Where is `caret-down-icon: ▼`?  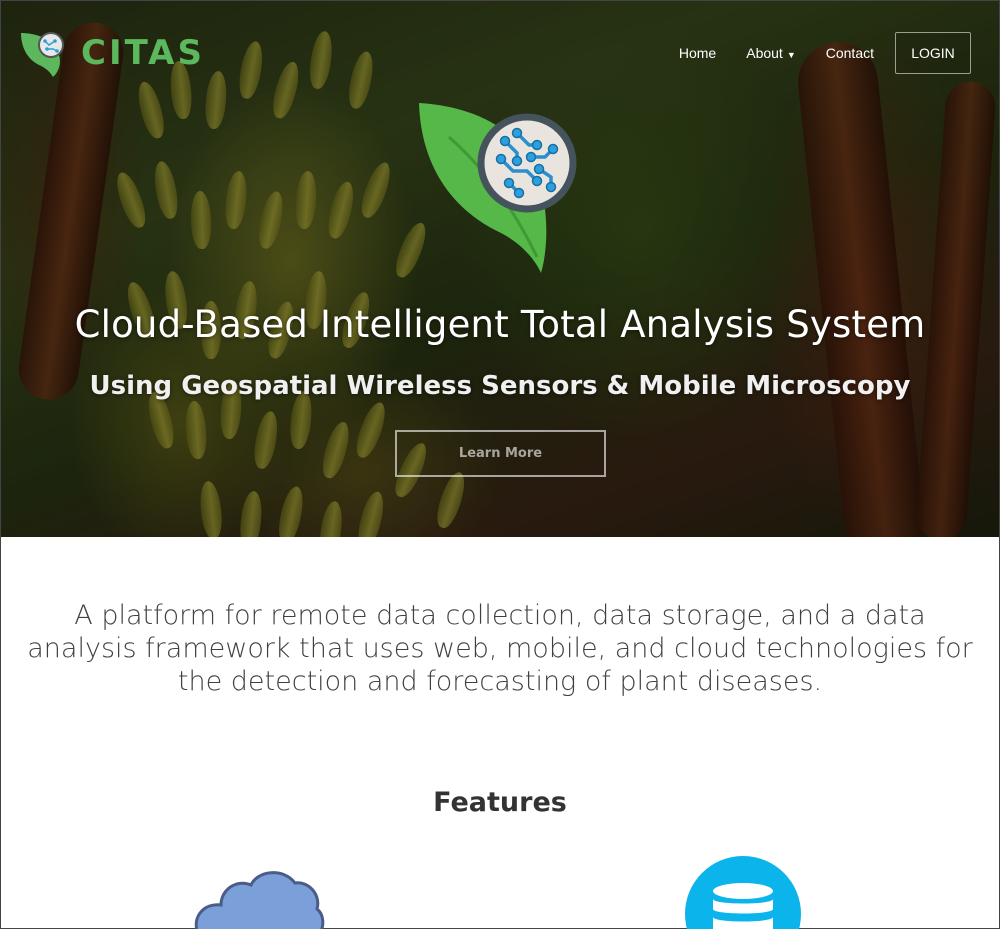 caret-down-icon: ▼ is located at coordinates (791, 55).